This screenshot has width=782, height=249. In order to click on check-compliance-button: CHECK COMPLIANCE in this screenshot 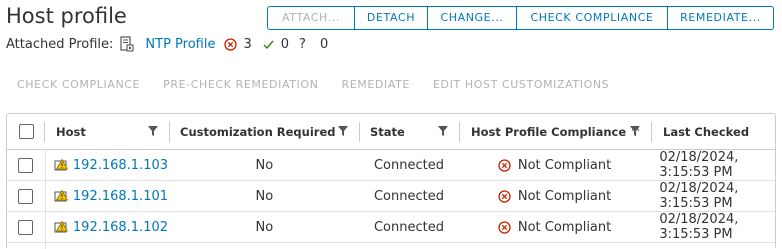, I will do `click(591, 18)`.